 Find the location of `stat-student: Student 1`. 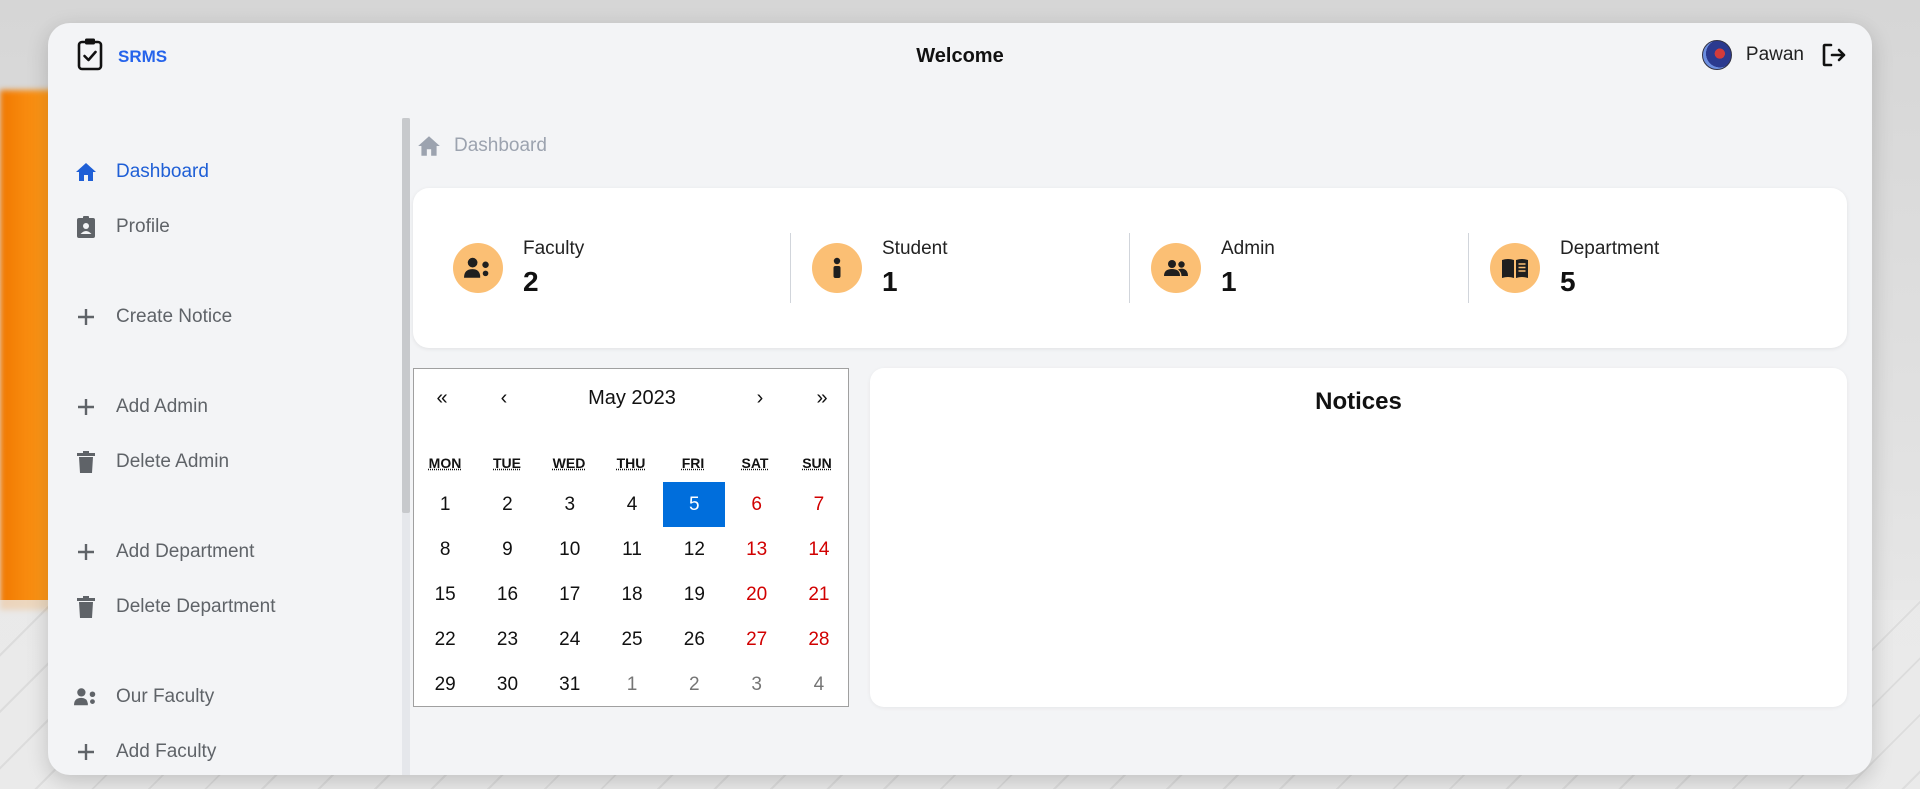

stat-student: Student 1 is located at coordinates (880, 268).